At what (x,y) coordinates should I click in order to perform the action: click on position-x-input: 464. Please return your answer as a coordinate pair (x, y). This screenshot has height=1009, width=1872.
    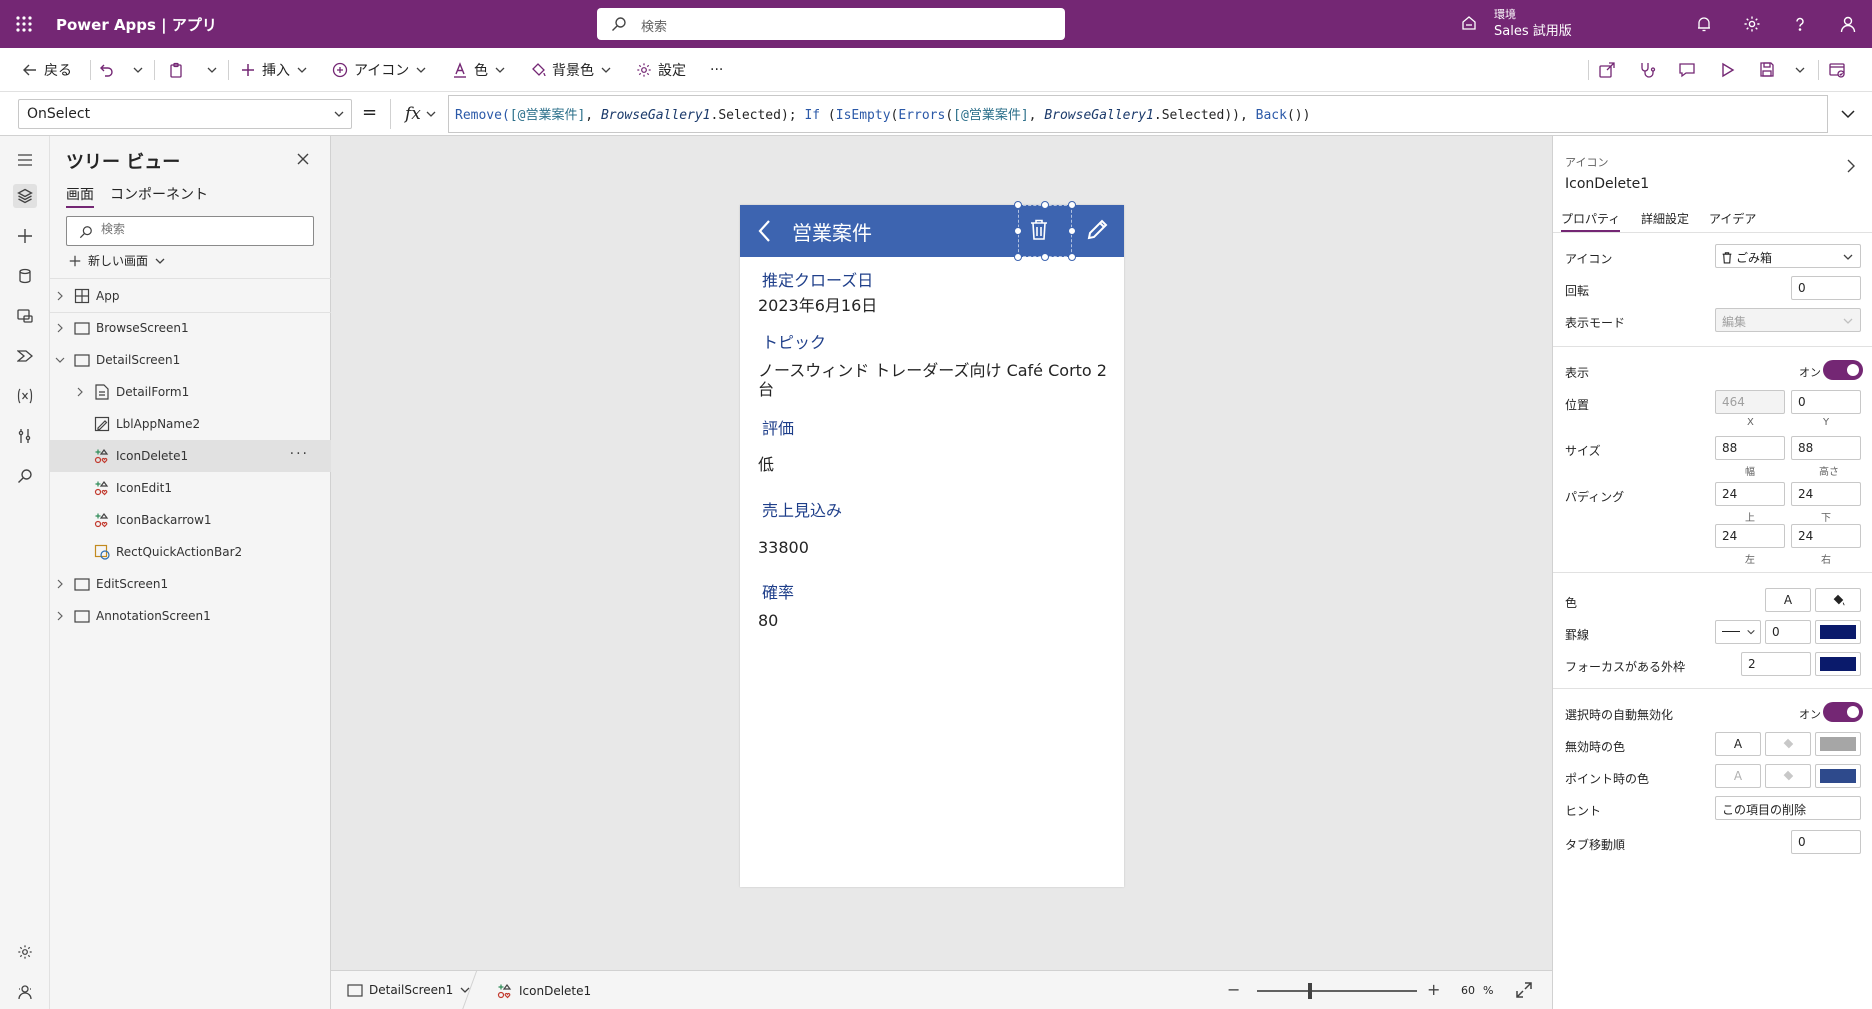
    Looking at the image, I should click on (1750, 402).